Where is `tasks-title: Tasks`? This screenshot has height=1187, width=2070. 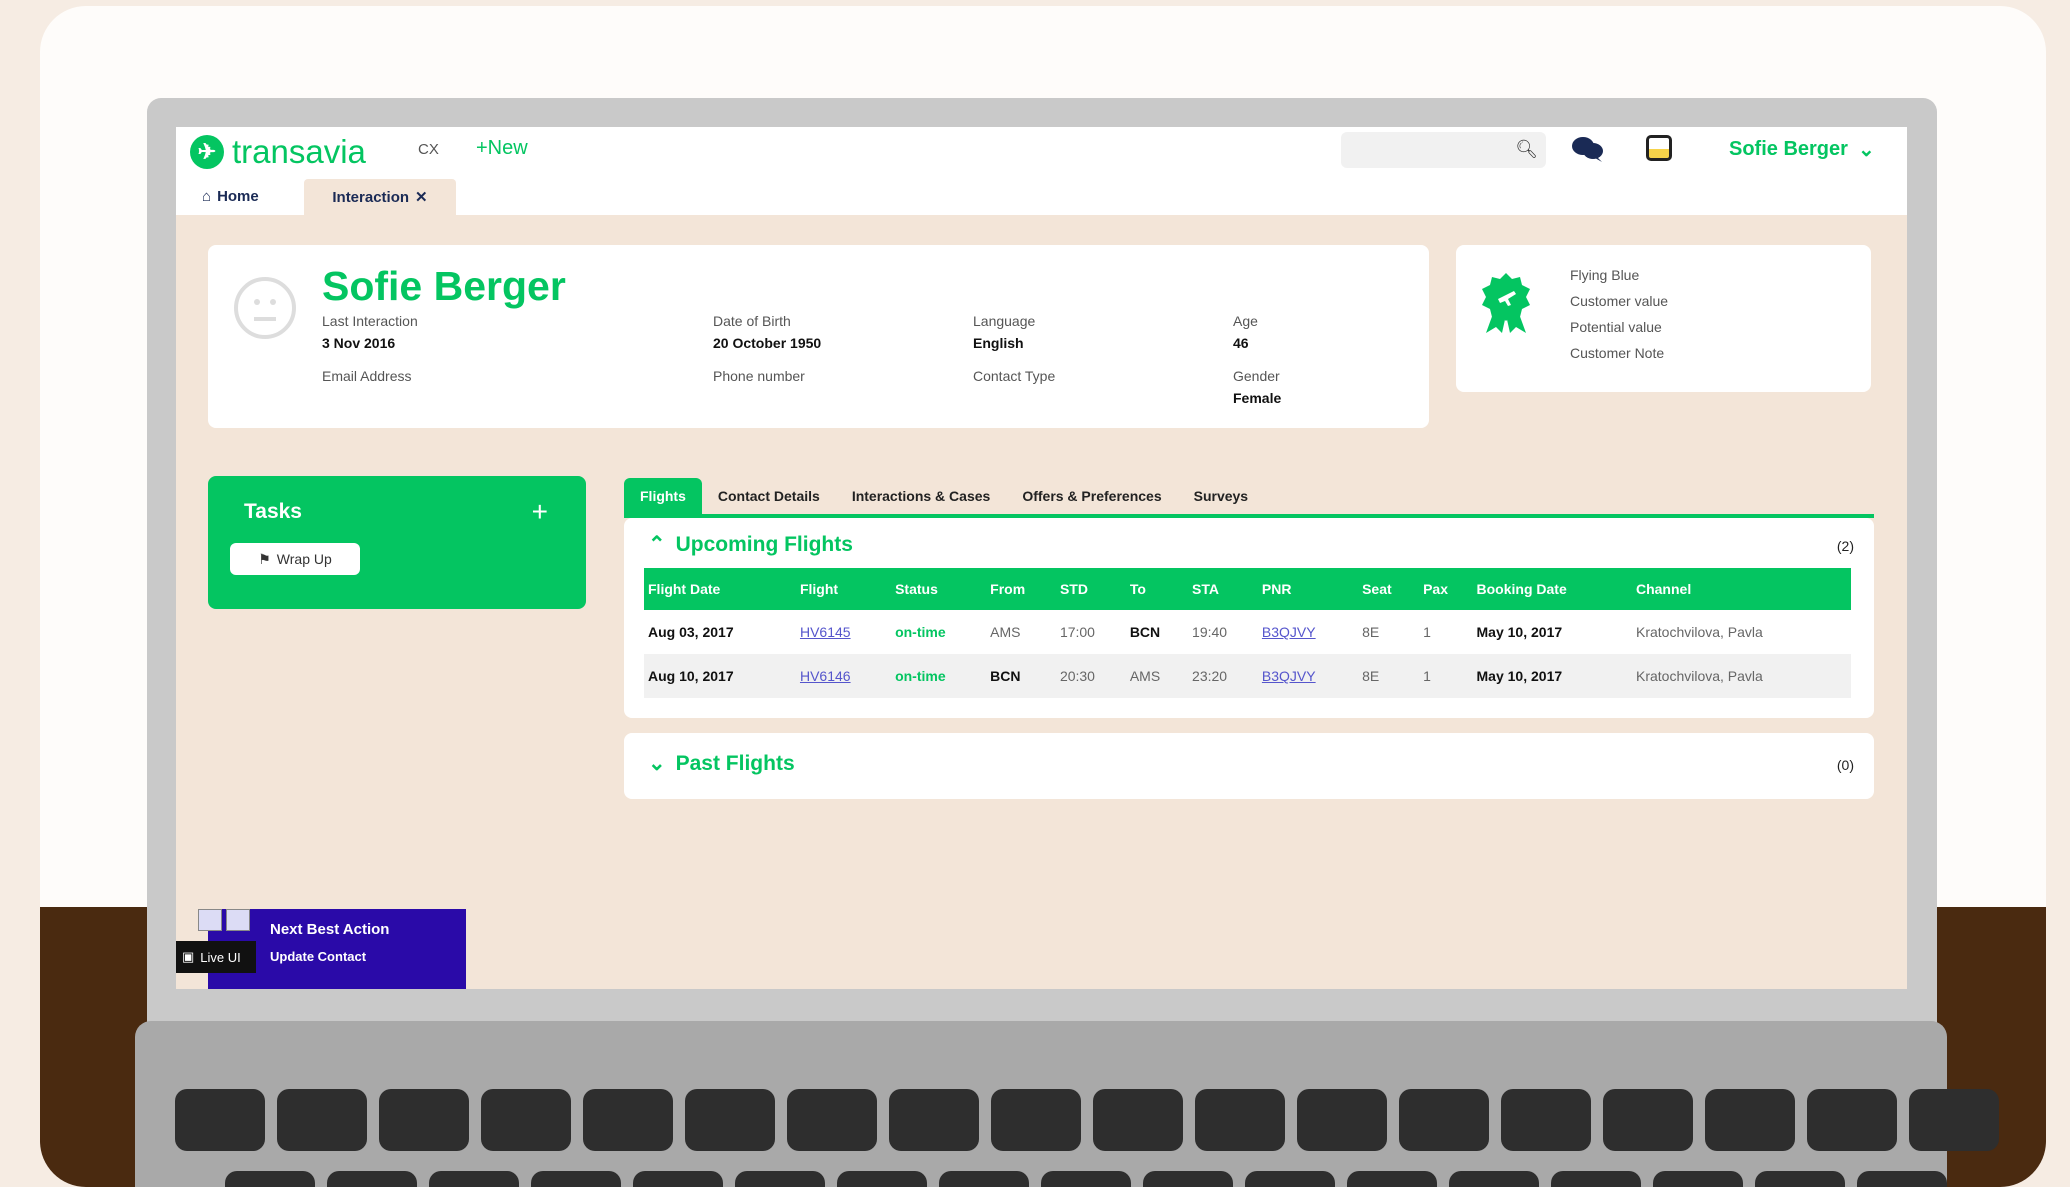
tasks-title: Tasks is located at coordinates (273, 511).